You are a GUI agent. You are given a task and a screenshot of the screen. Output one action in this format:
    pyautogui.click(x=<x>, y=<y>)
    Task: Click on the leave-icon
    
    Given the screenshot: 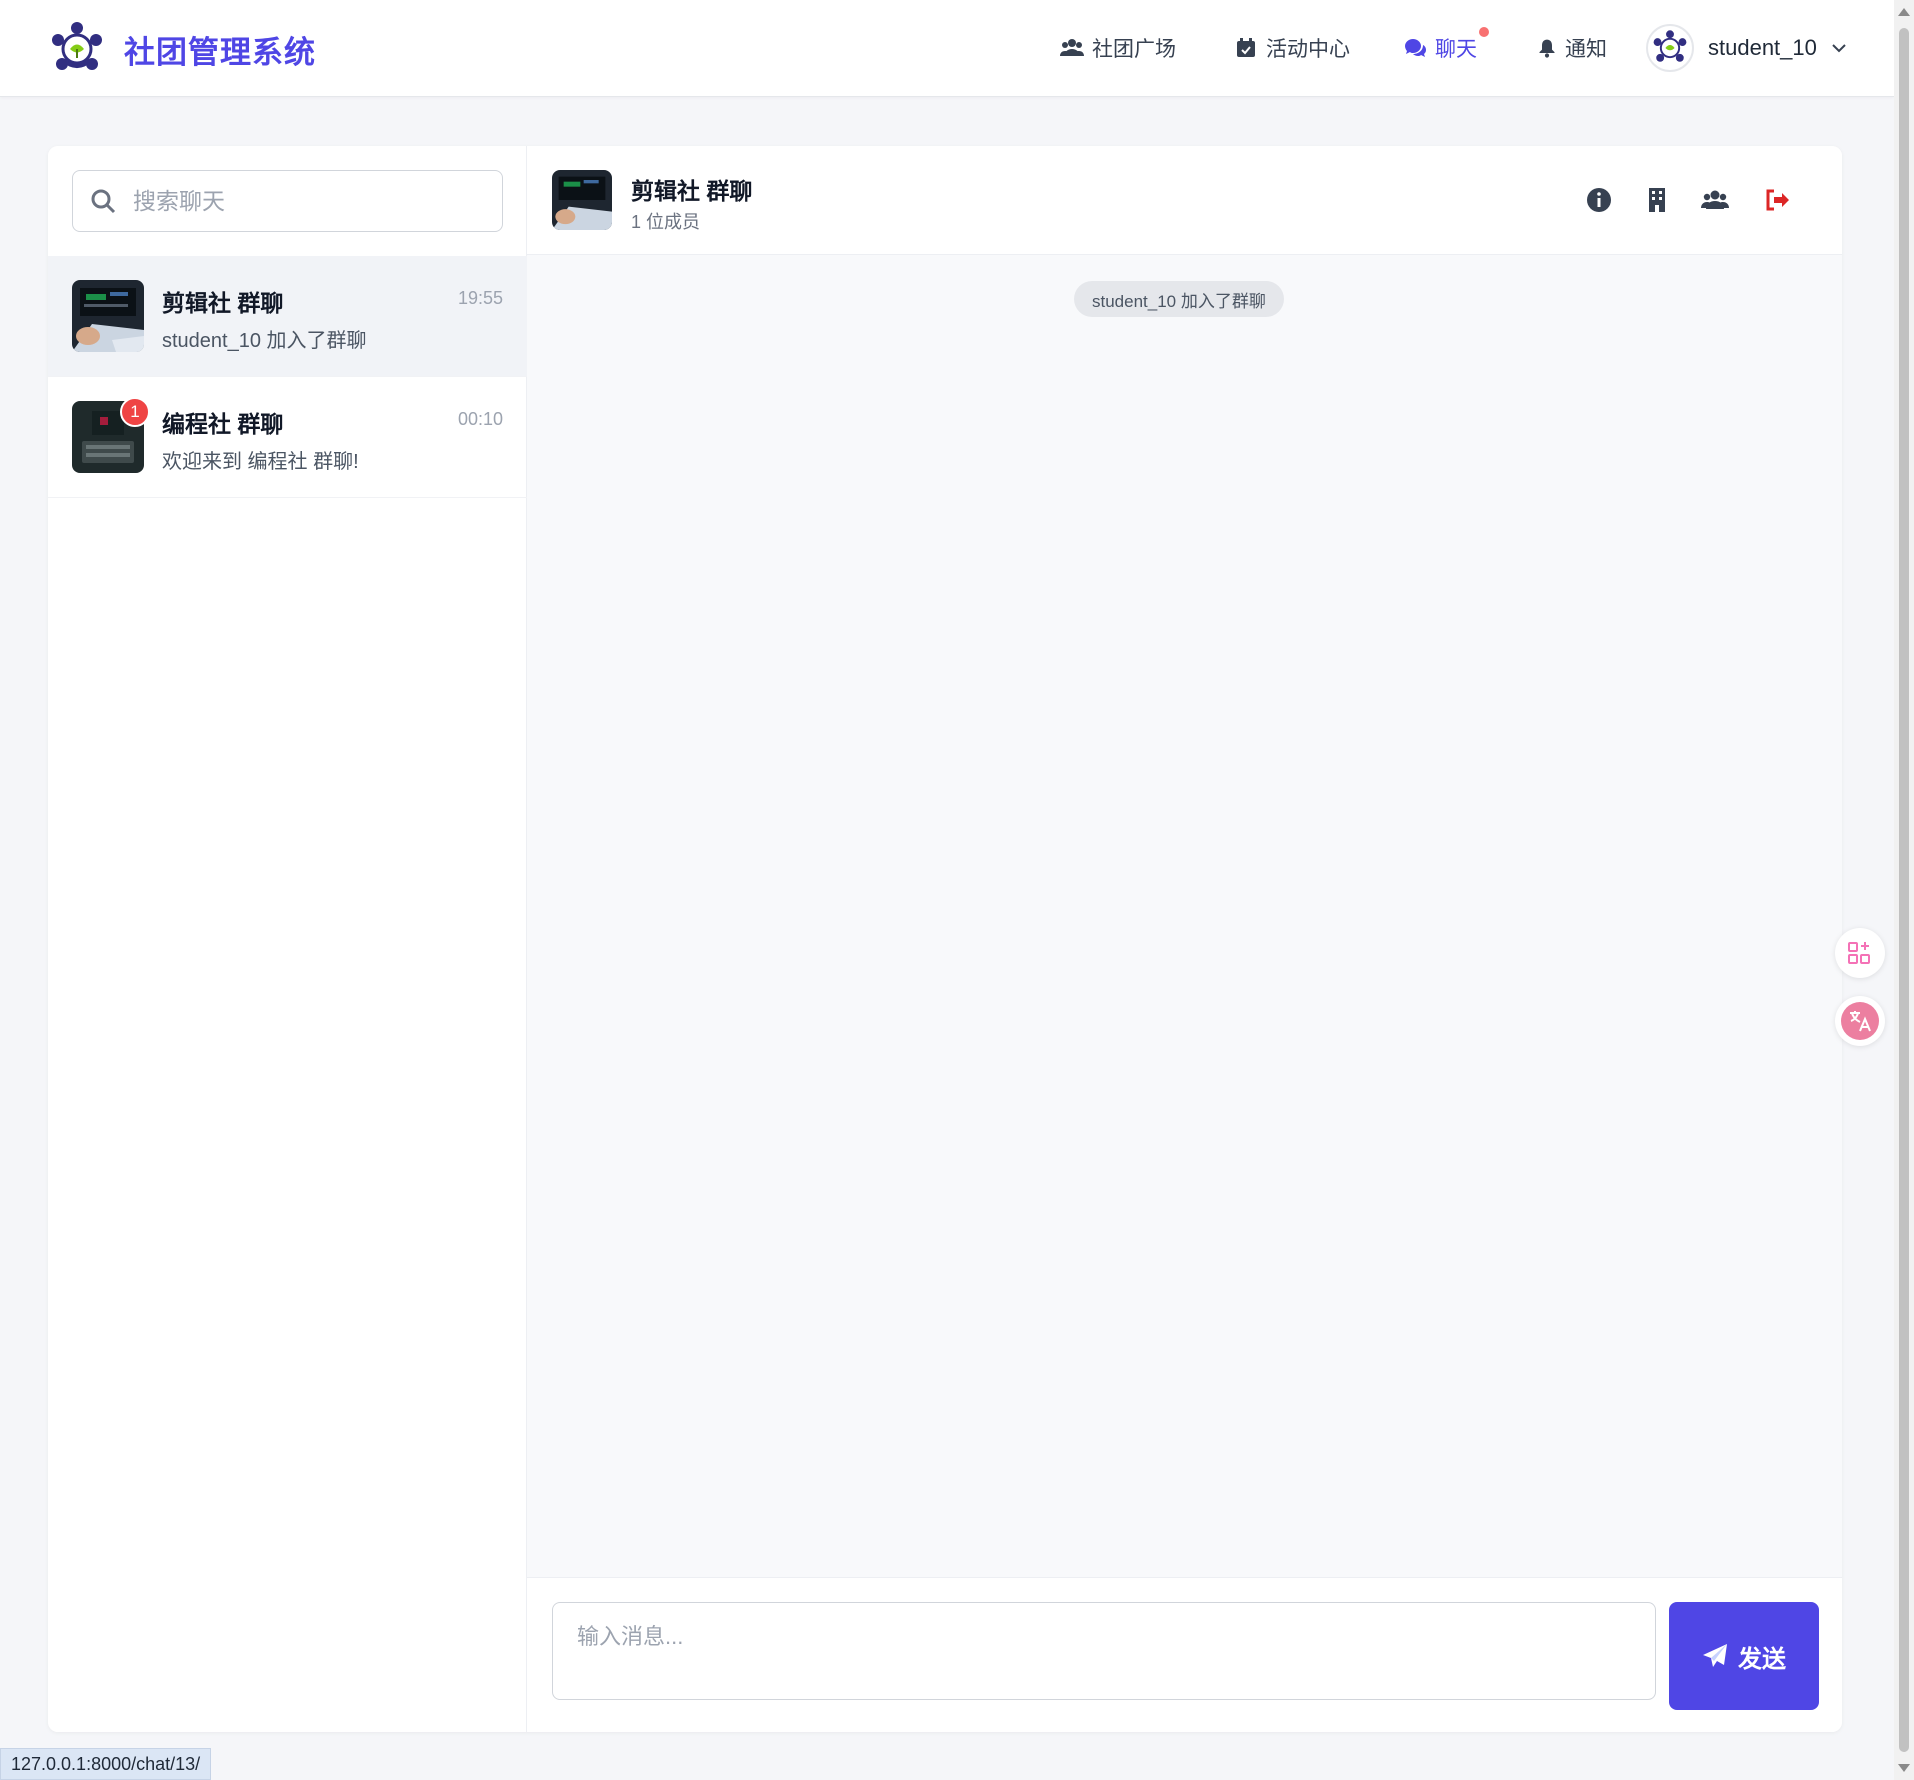 What is the action you would take?
    pyautogui.click(x=1777, y=200)
    